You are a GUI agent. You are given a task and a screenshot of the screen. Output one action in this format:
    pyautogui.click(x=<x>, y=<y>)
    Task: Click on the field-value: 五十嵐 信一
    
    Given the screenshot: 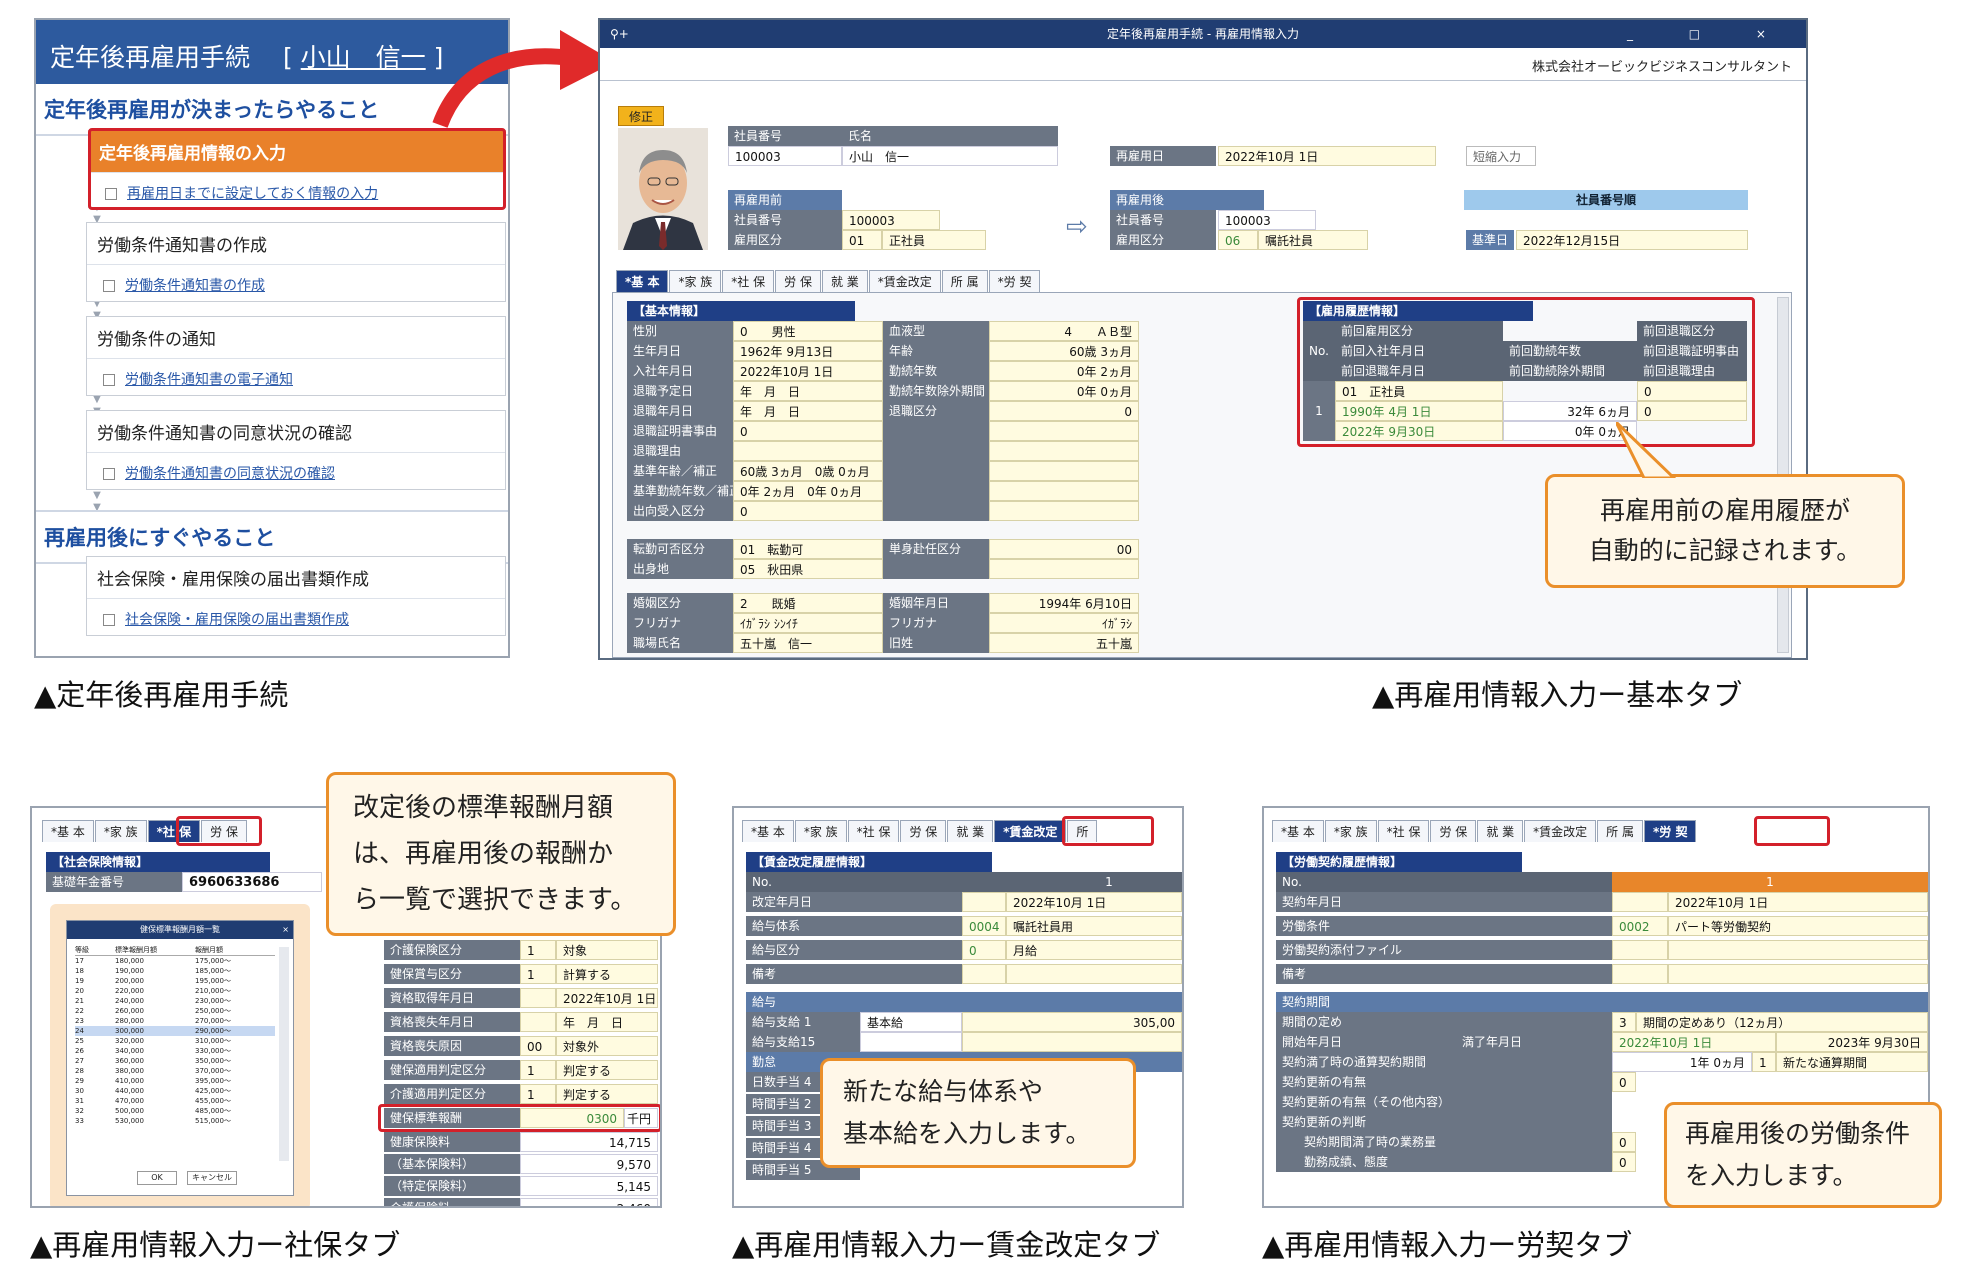 What is the action you would take?
    pyautogui.click(x=808, y=643)
    